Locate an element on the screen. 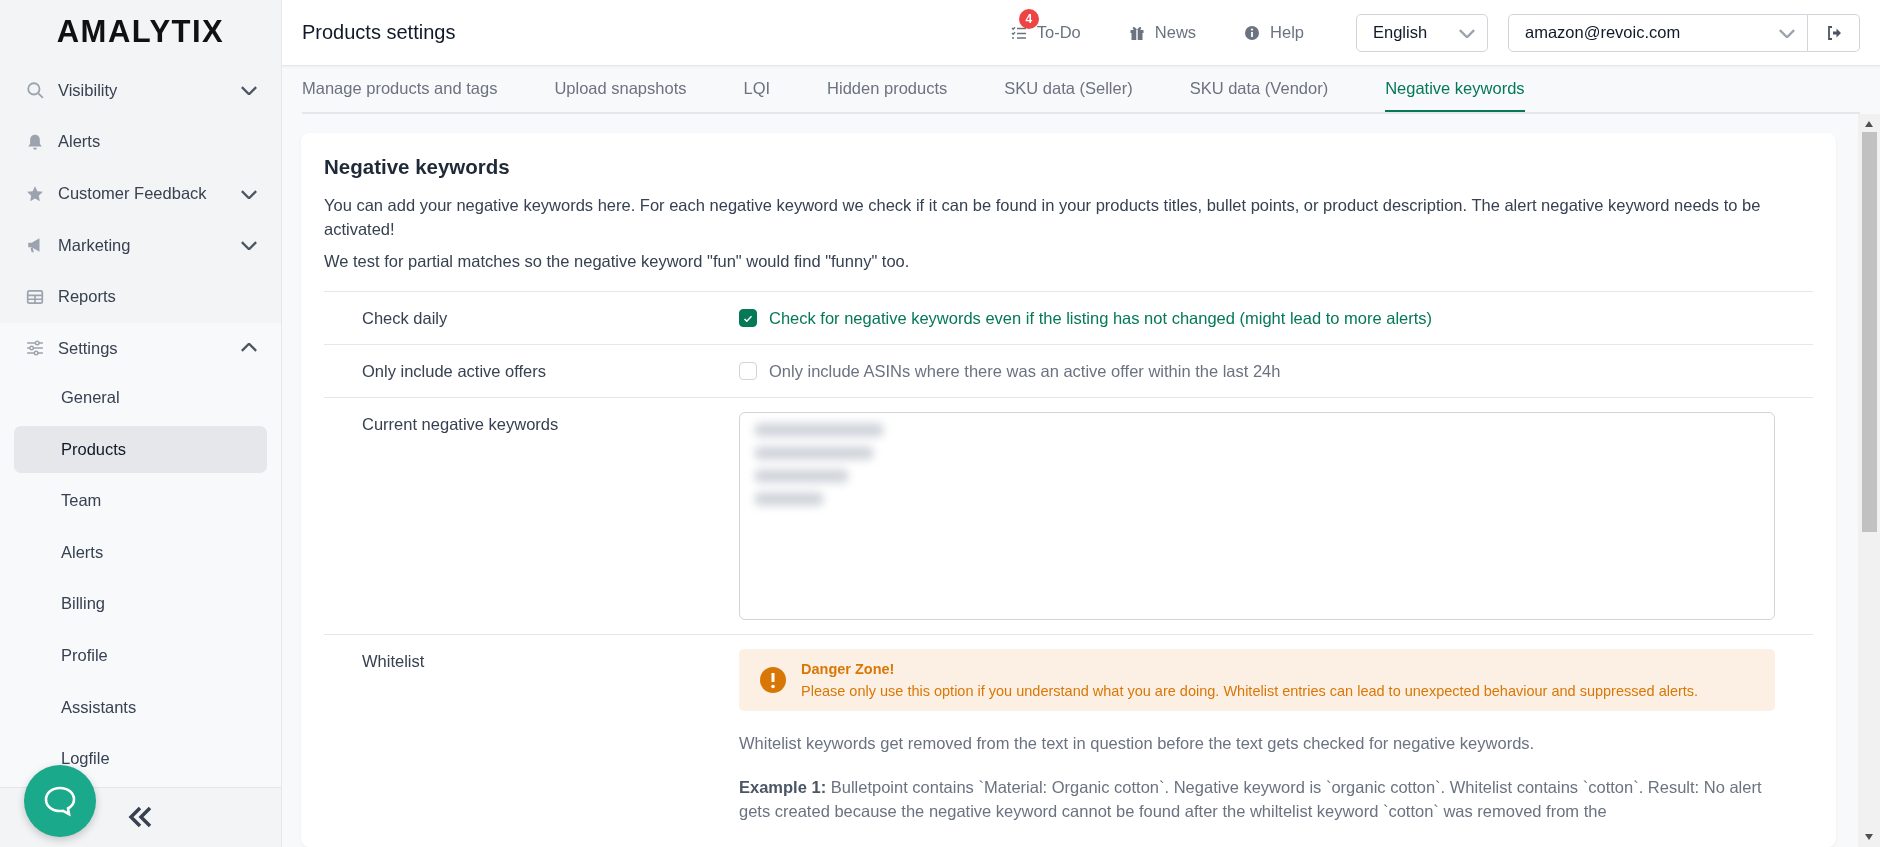  collapse-icon is located at coordinates (140, 817).